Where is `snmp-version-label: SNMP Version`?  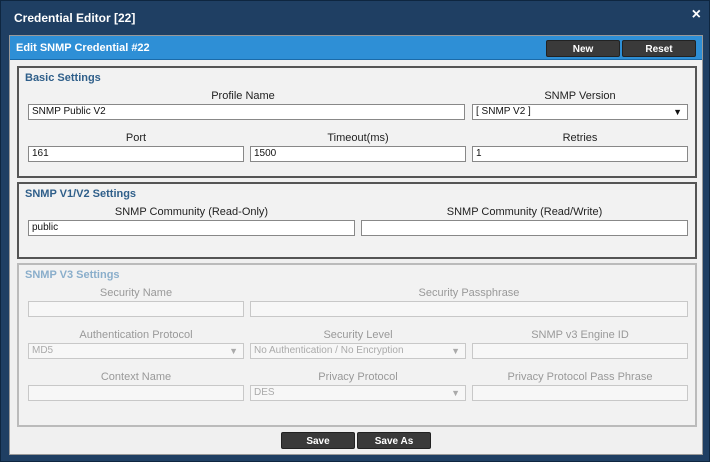
snmp-version-label: SNMP Version is located at coordinates (580, 96).